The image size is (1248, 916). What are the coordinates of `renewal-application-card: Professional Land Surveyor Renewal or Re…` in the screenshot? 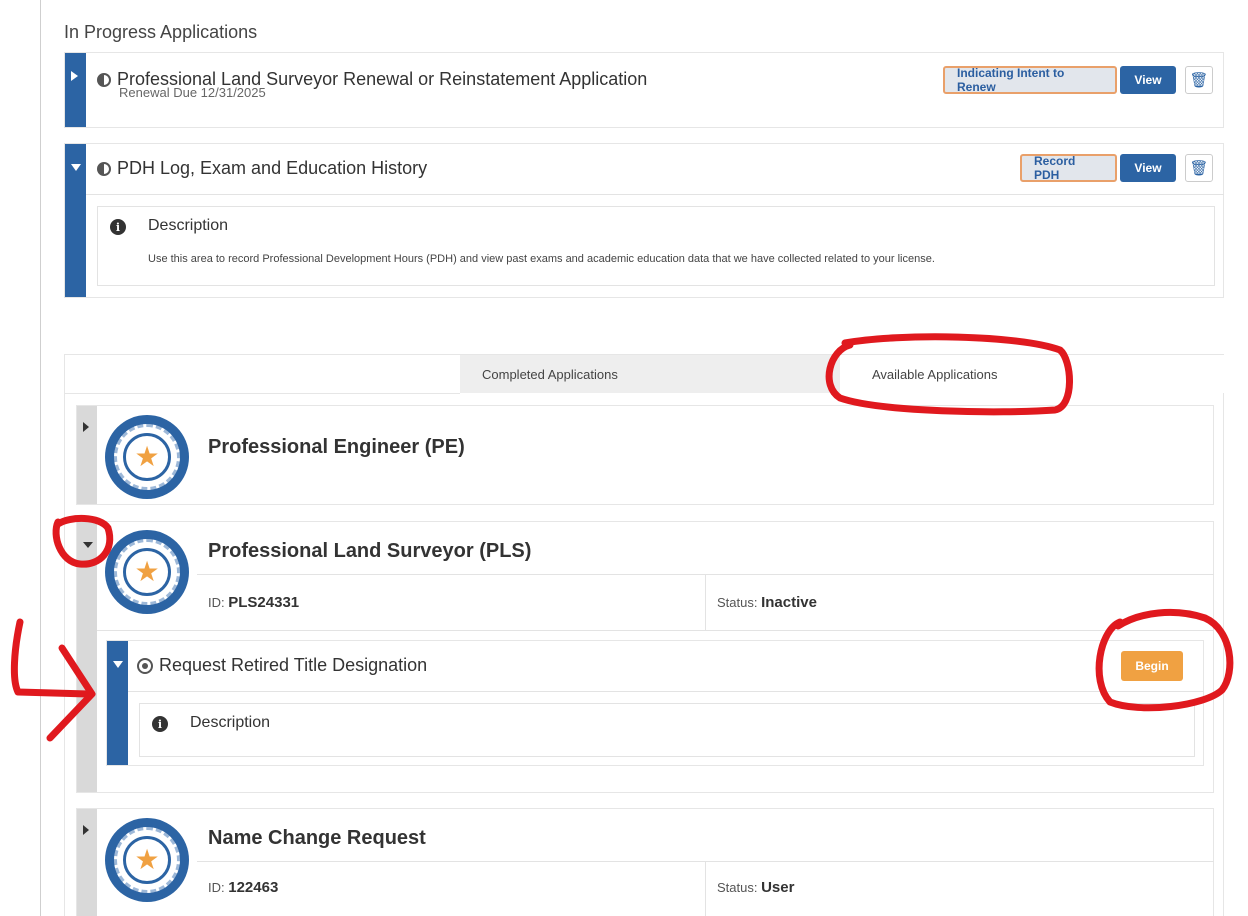 It's located at (644, 90).